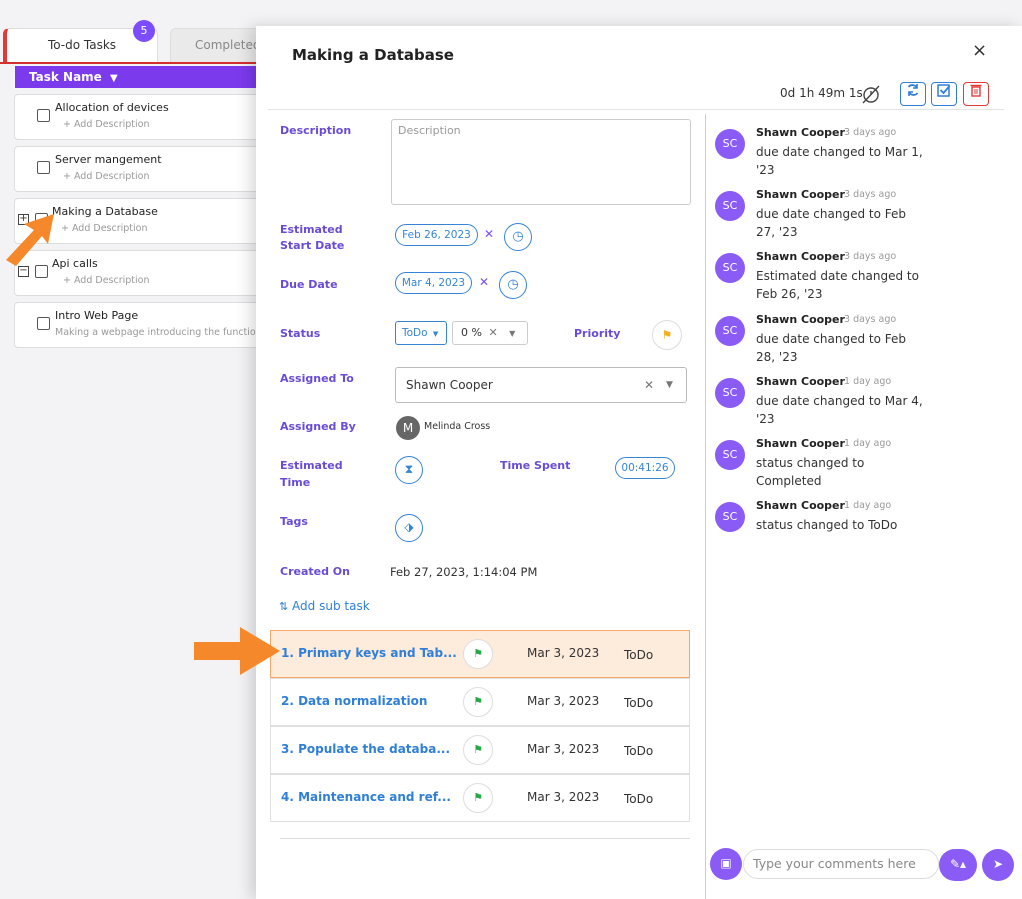 Image resolution: width=1022 pixels, height=899 pixels. Describe the element at coordinates (636, 109) in the screenshot. I see `header-divider` at that location.